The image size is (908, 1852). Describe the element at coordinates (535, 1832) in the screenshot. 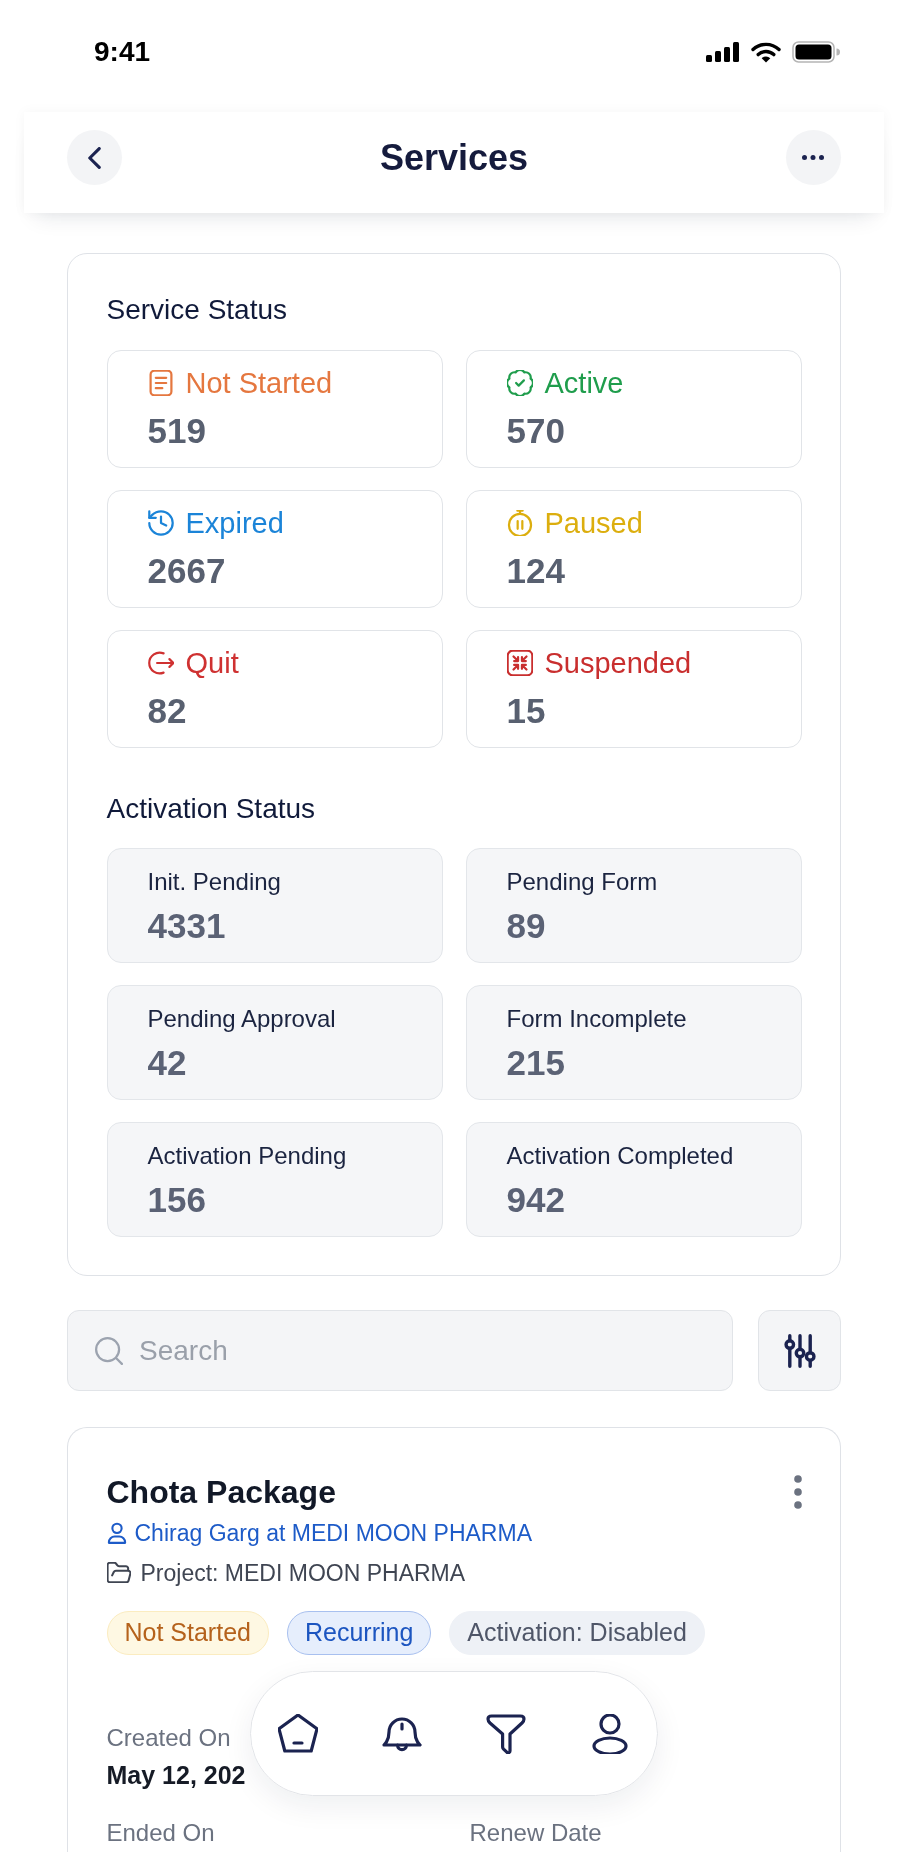

I see `detail-label: Renew Date` at that location.